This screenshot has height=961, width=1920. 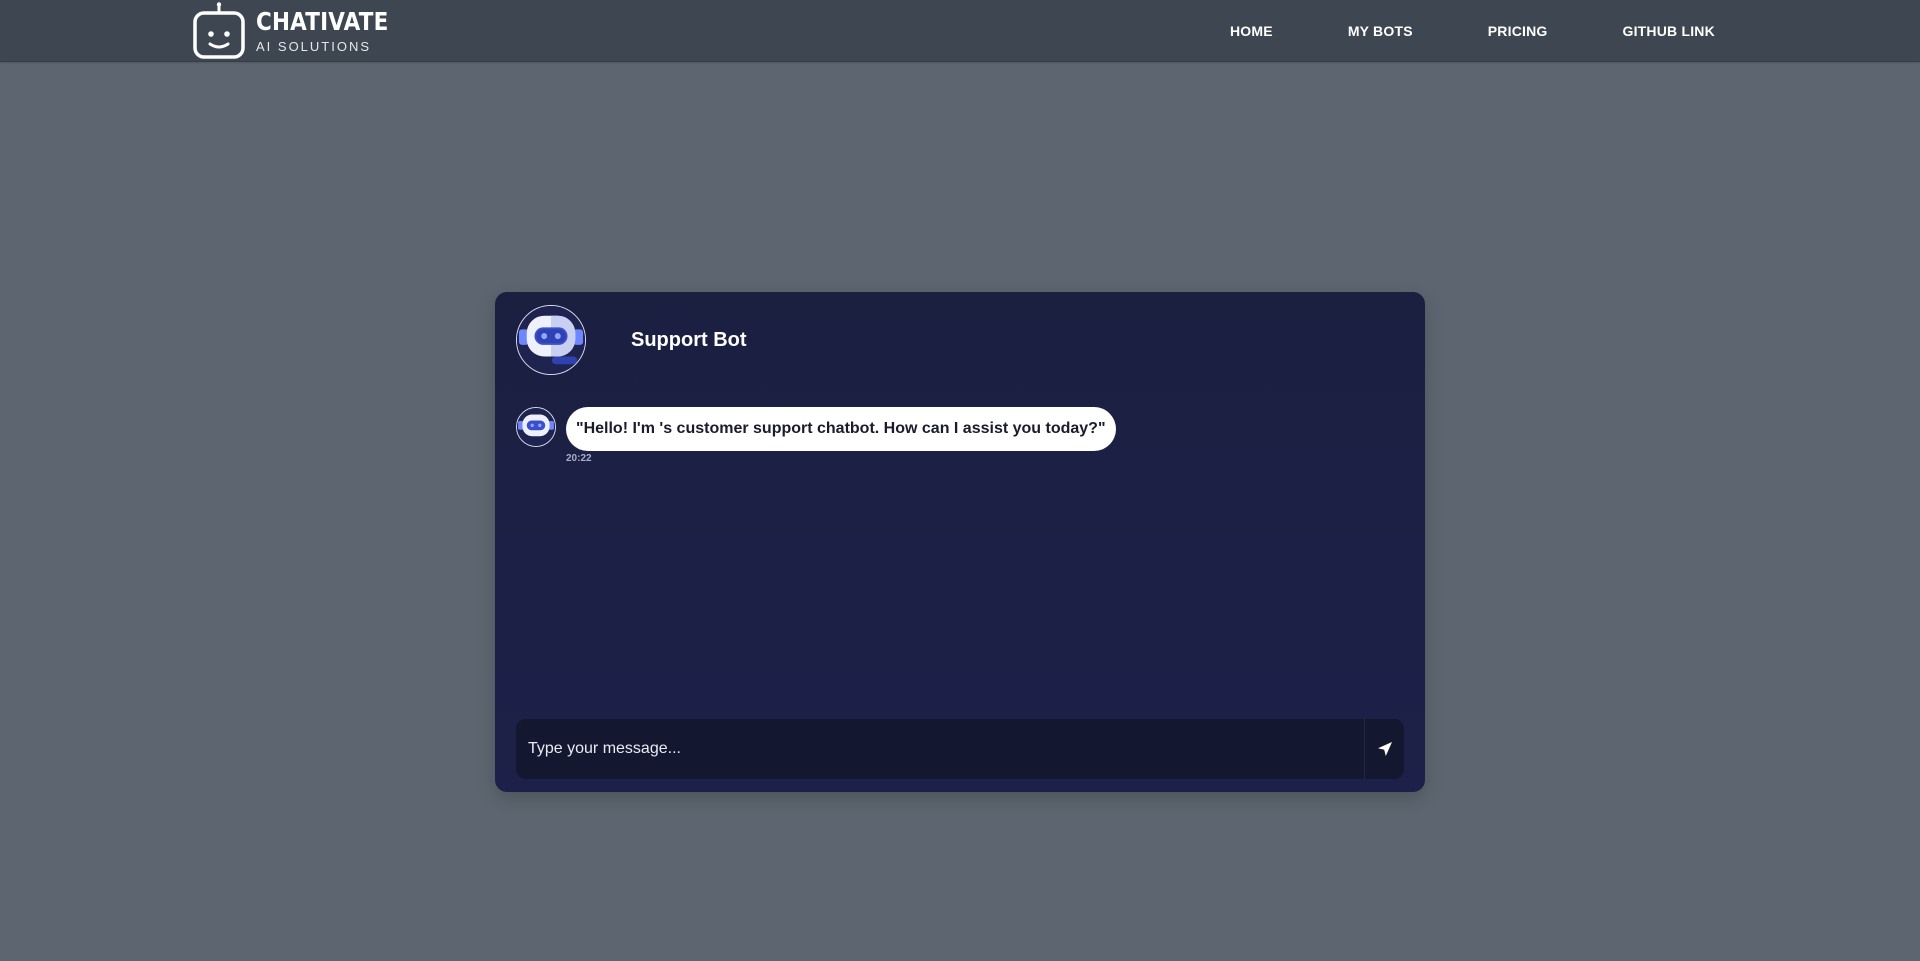 What do you see at coordinates (579, 458) in the screenshot?
I see `message-timestamp: 20:22` at bounding box center [579, 458].